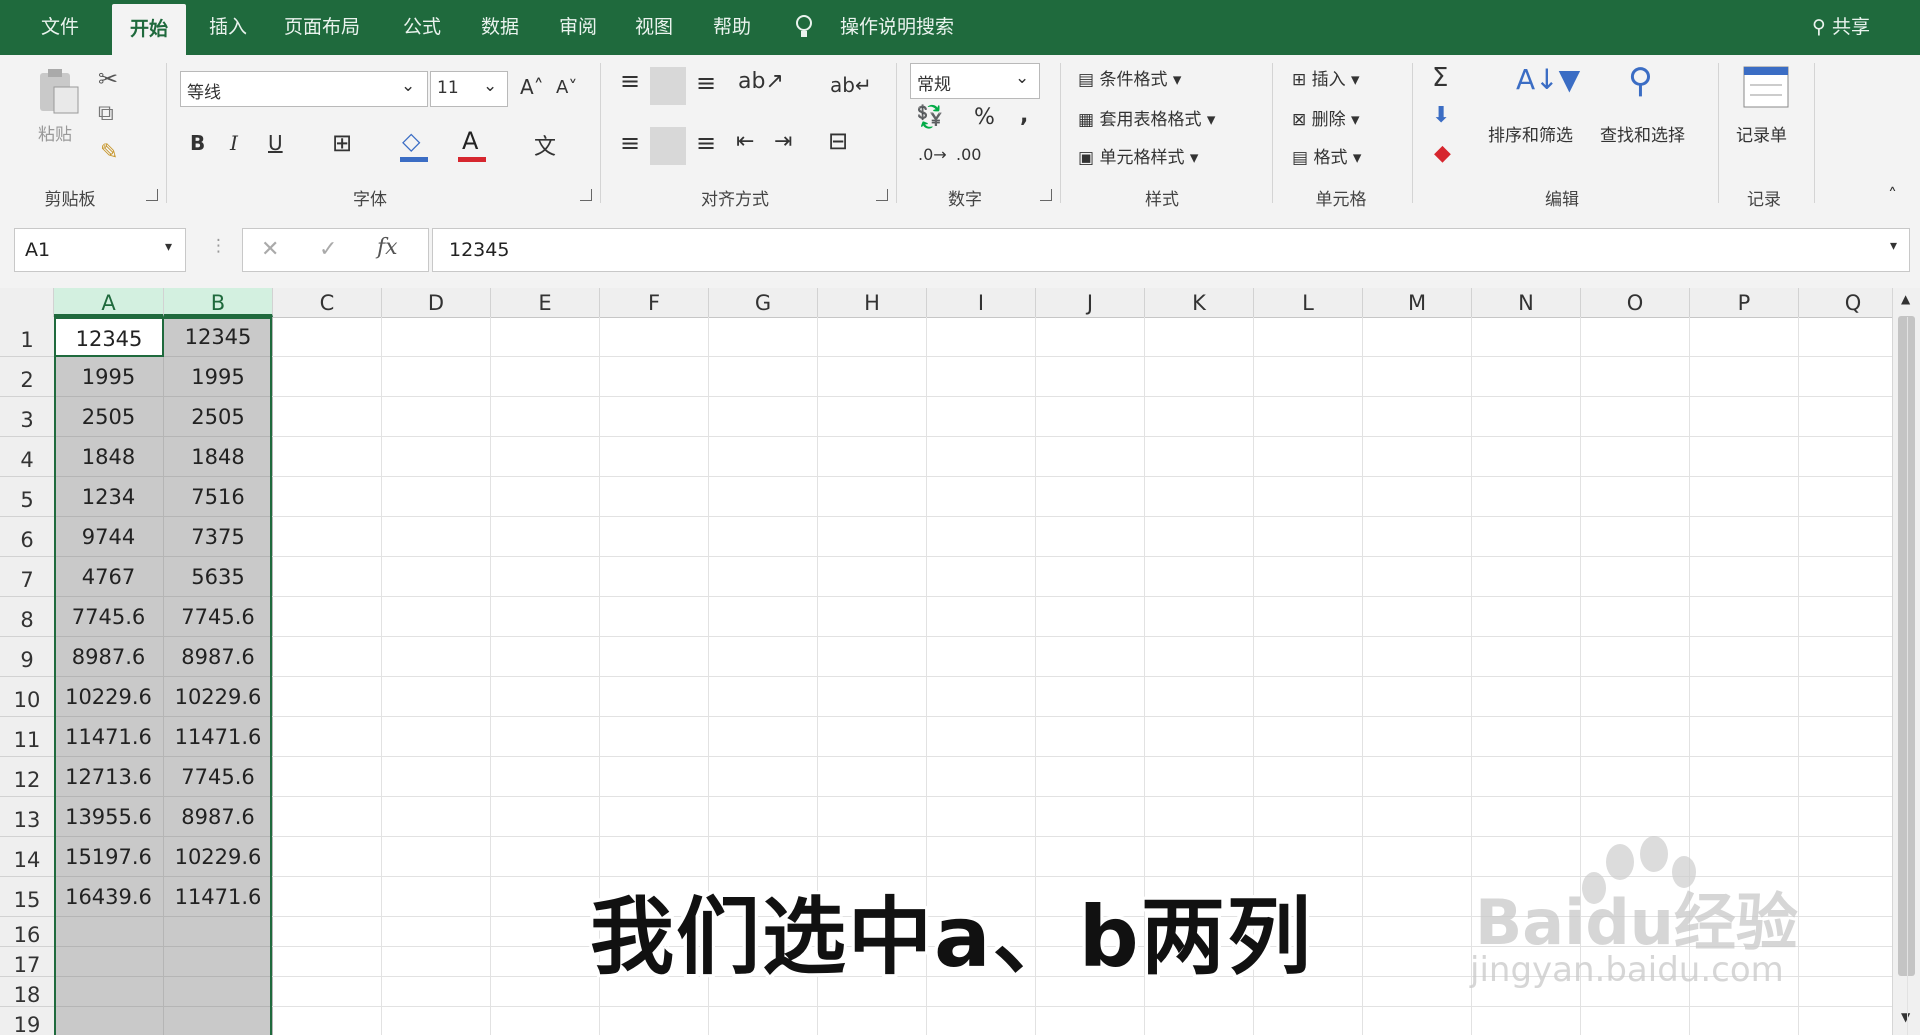 Image resolution: width=1920 pixels, height=1035 pixels. Describe the element at coordinates (668, 146) in the screenshot. I see `align-center-icon` at that location.